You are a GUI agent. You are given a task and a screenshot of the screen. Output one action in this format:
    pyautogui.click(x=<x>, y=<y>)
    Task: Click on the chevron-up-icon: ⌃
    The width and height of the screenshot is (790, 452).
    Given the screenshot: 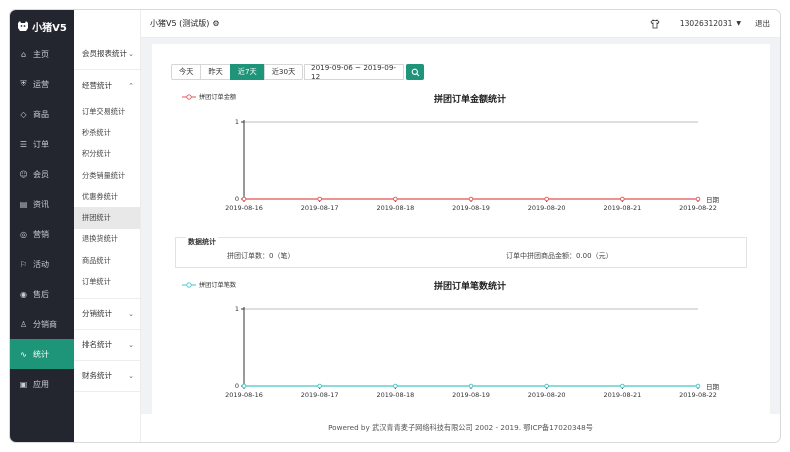 What is the action you would take?
    pyautogui.click(x=131, y=85)
    